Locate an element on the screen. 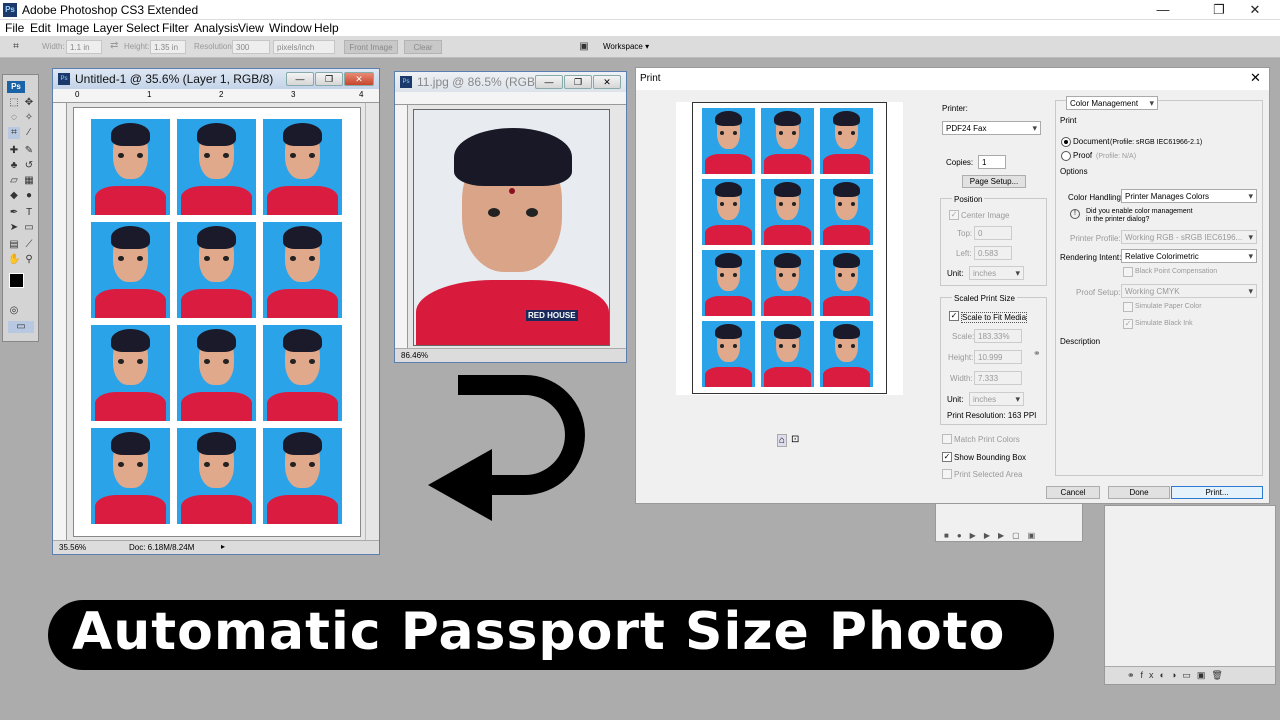 The width and height of the screenshot is (1280, 720). show-bbox-checkbox: ✓ is located at coordinates (947, 457).